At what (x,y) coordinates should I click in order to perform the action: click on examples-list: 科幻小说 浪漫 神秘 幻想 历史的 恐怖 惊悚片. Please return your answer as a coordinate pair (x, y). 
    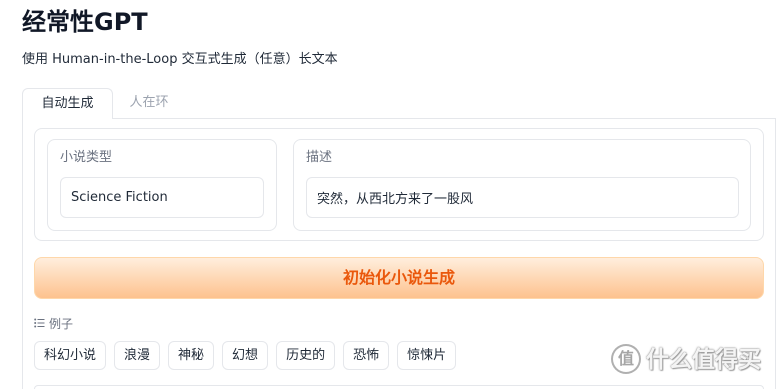
    Looking at the image, I should click on (245, 355).